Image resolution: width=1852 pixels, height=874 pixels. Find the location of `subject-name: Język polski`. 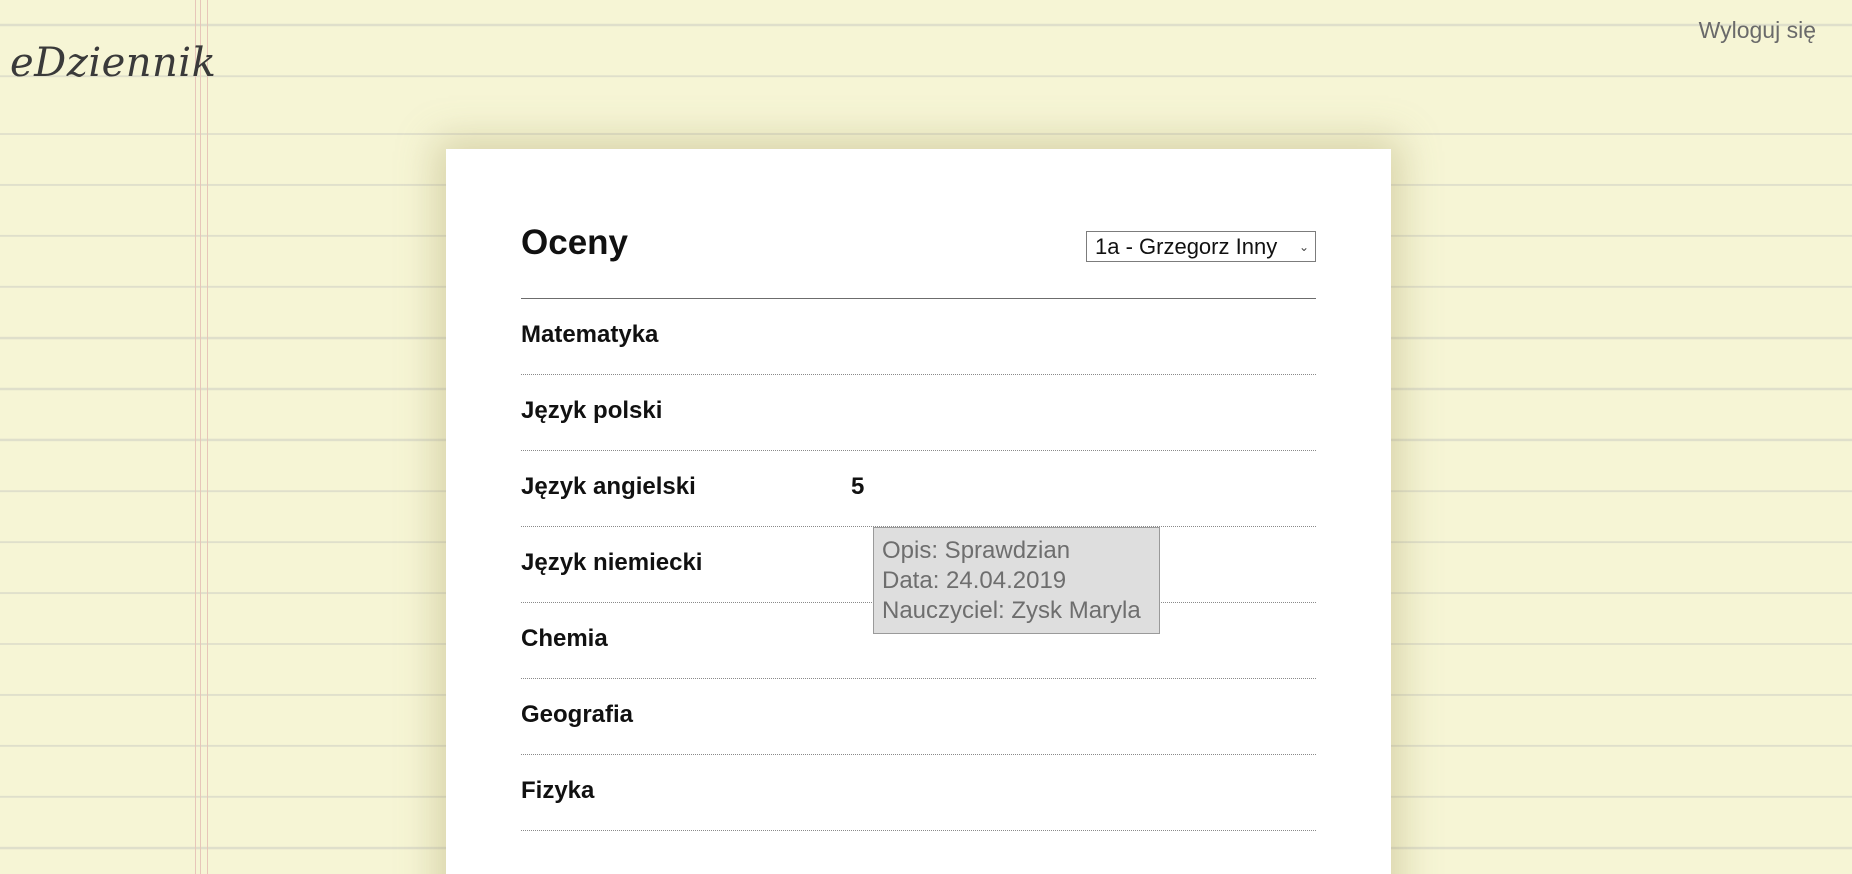

subject-name: Język polski is located at coordinates (592, 410).